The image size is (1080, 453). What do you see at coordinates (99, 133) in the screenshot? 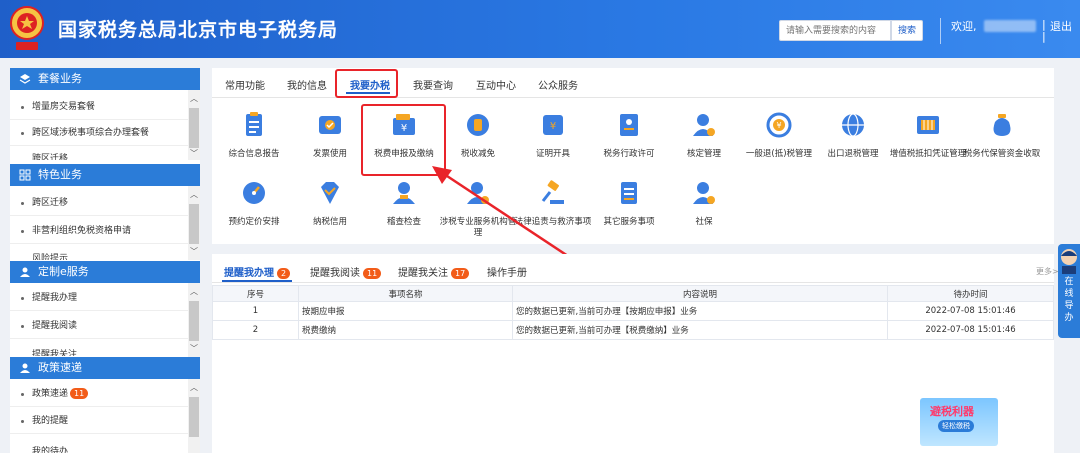
I see `sidebar-item: 跨区域涉税事项综合办理套餐` at bounding box center [99, 133].